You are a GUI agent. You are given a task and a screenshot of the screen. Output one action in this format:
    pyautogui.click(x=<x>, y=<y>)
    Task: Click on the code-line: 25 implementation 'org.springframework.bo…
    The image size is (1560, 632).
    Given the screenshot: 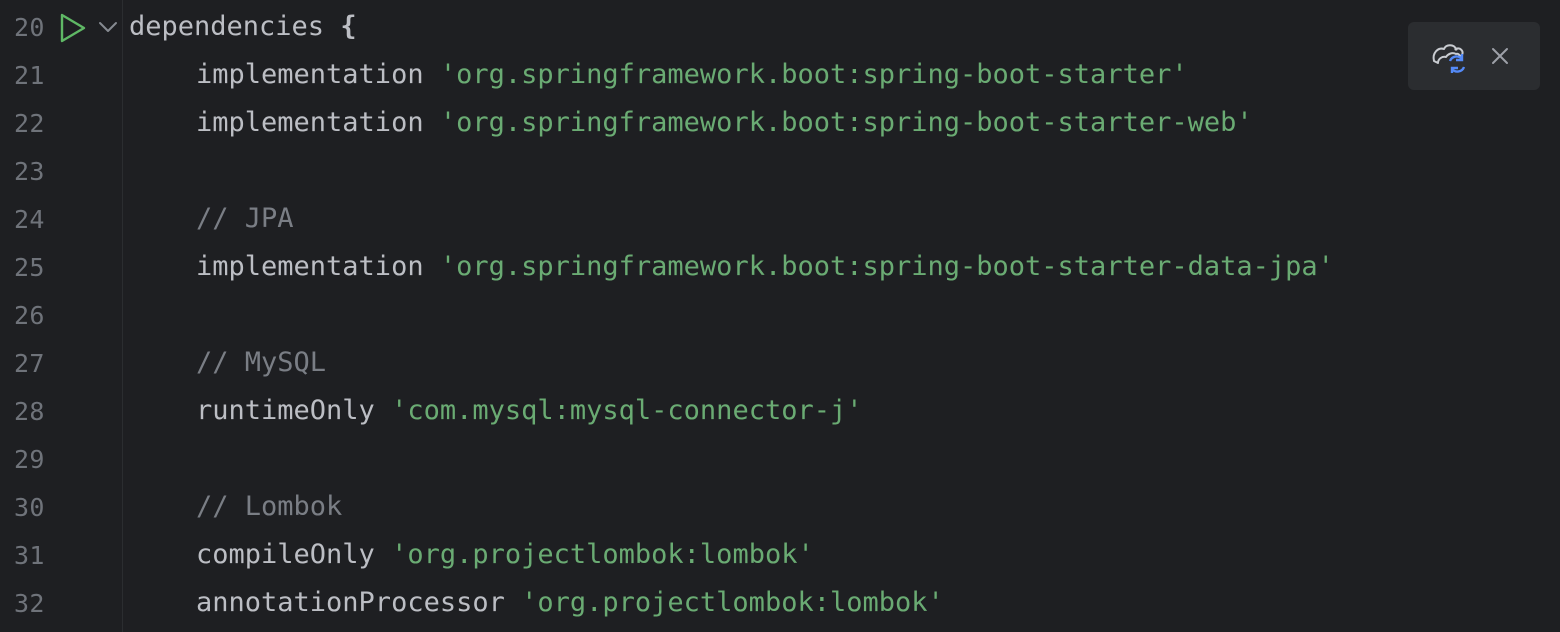 What is the action you would take?
    pyautogui.click(x=780, y=266)
    